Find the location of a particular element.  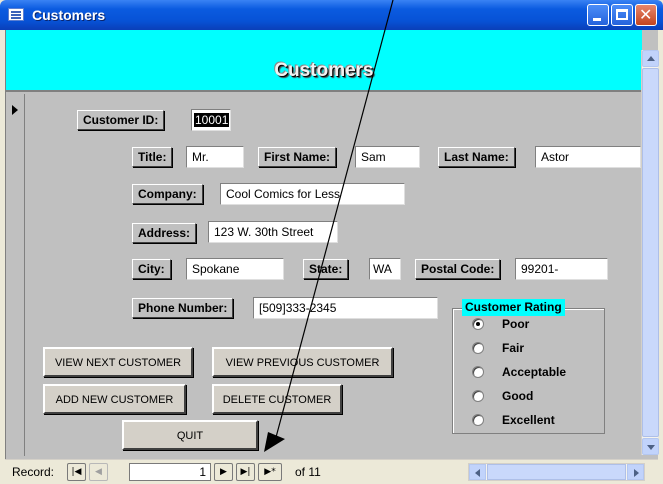

last-name-label: Last Name: is located at coordinates (476, 157).